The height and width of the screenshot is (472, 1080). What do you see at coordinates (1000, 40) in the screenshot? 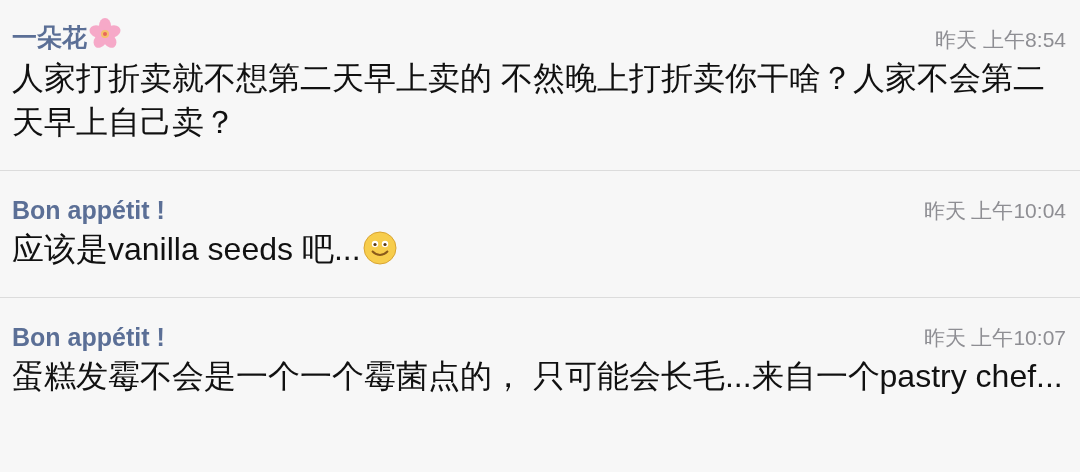
I see `timestamp: 昨天 上午8:54` at bounding box center [1000, 40].